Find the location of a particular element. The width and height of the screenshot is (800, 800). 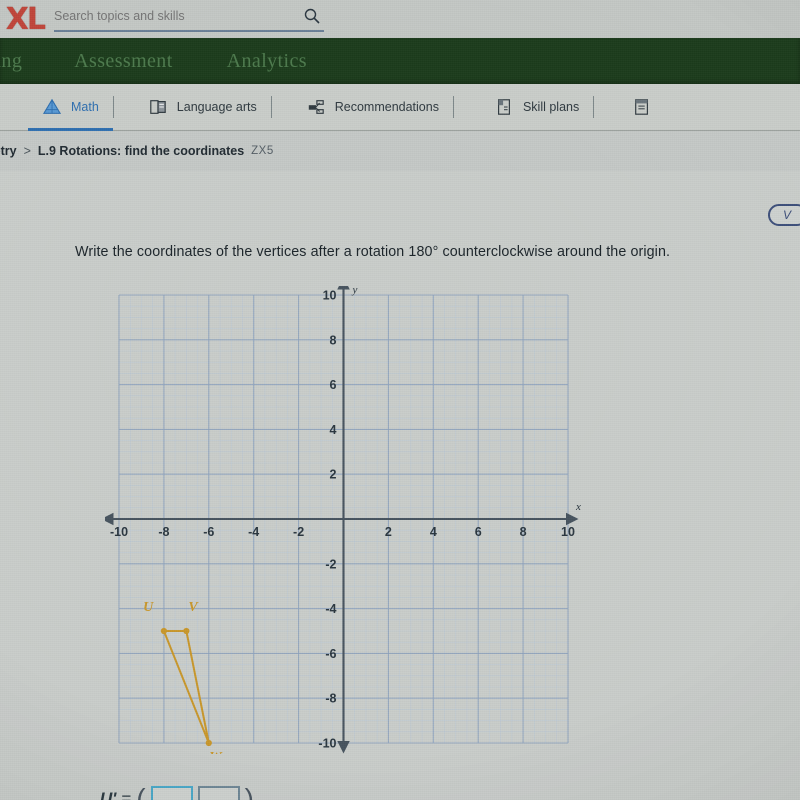

vertex-label-W: W is located at coordinates (216, 752).